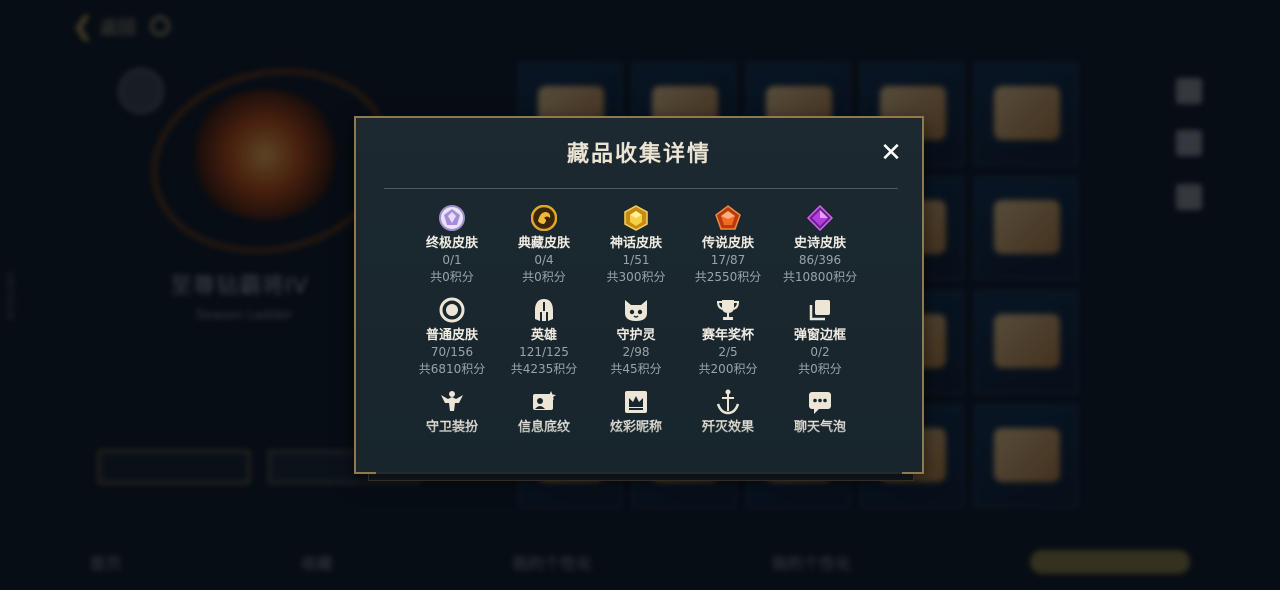  I want to click on category-name: 聊天气泡, so click(819, 427).